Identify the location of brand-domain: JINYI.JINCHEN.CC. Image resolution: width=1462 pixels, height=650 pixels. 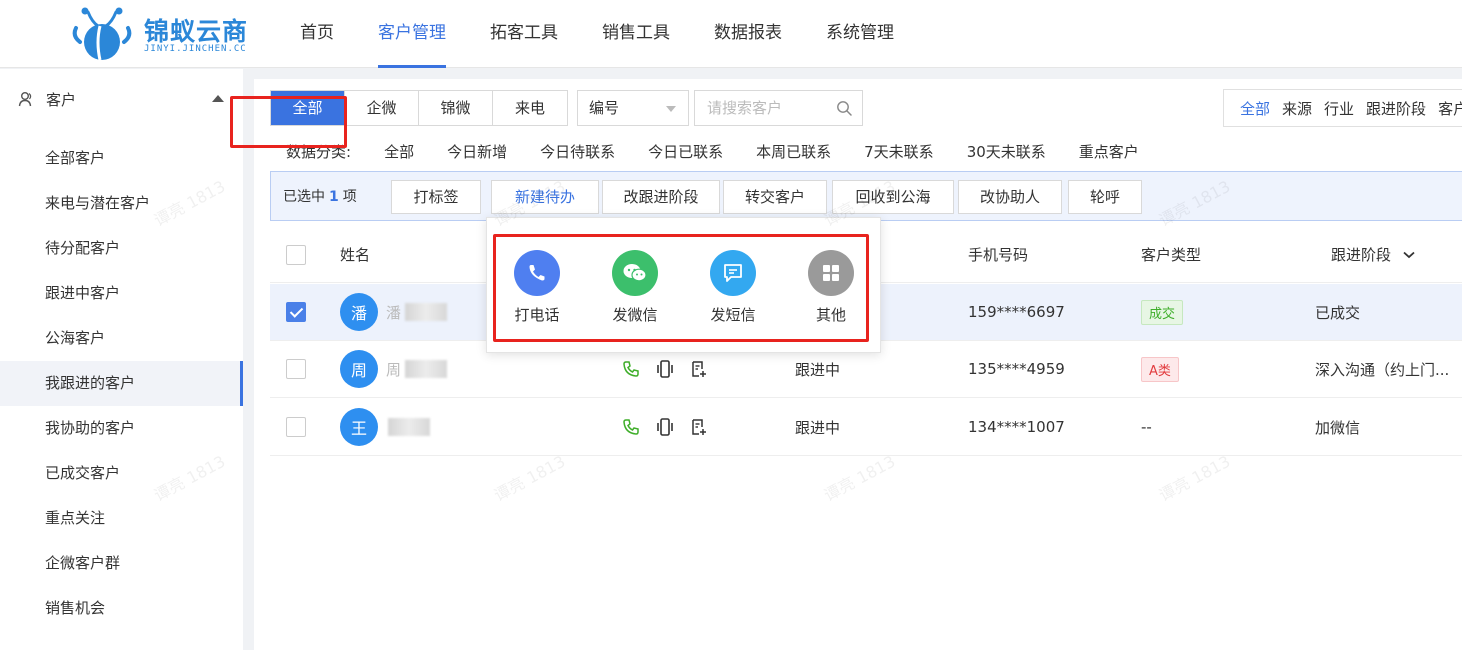
(195, 49).